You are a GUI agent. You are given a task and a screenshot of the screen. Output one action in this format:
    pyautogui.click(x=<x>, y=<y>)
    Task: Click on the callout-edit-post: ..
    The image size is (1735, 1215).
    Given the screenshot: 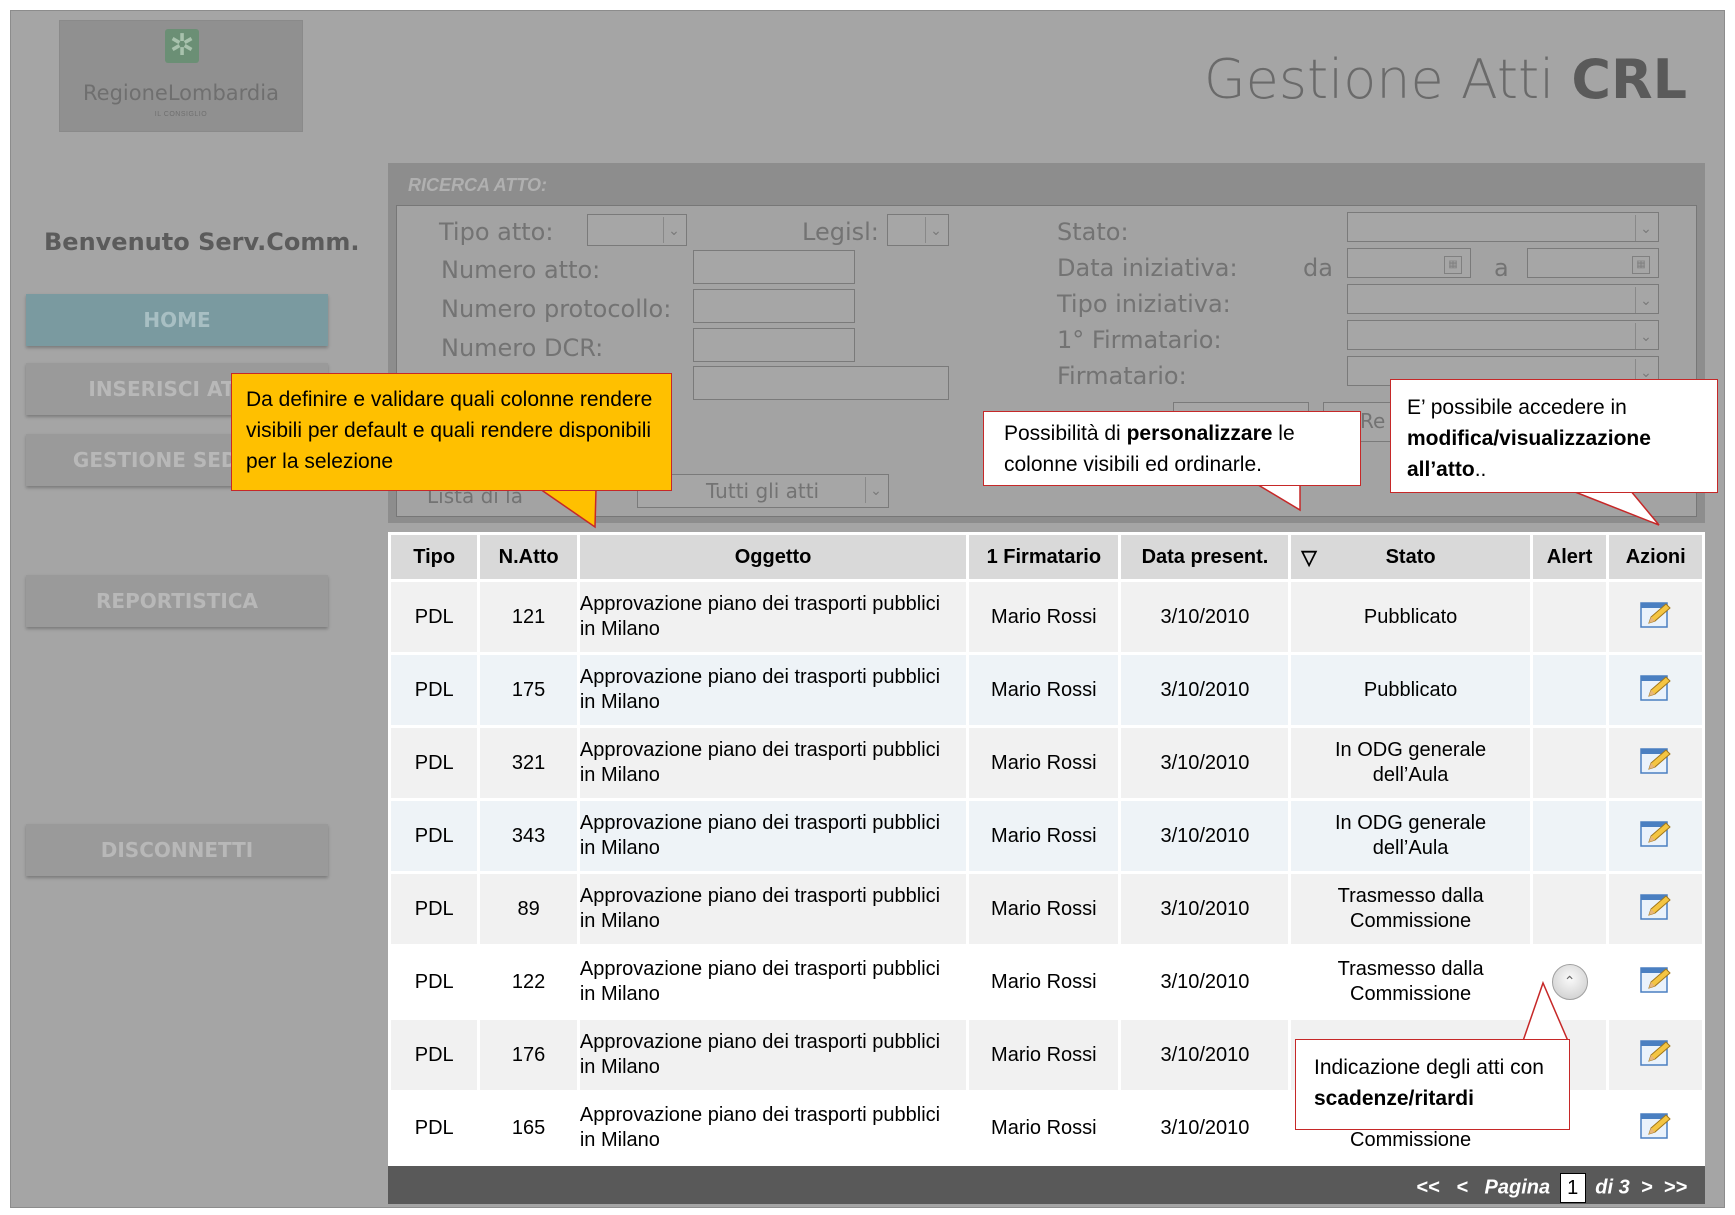 What is the action you would take?
    pyautogui.click(x=1480, y=469)
    